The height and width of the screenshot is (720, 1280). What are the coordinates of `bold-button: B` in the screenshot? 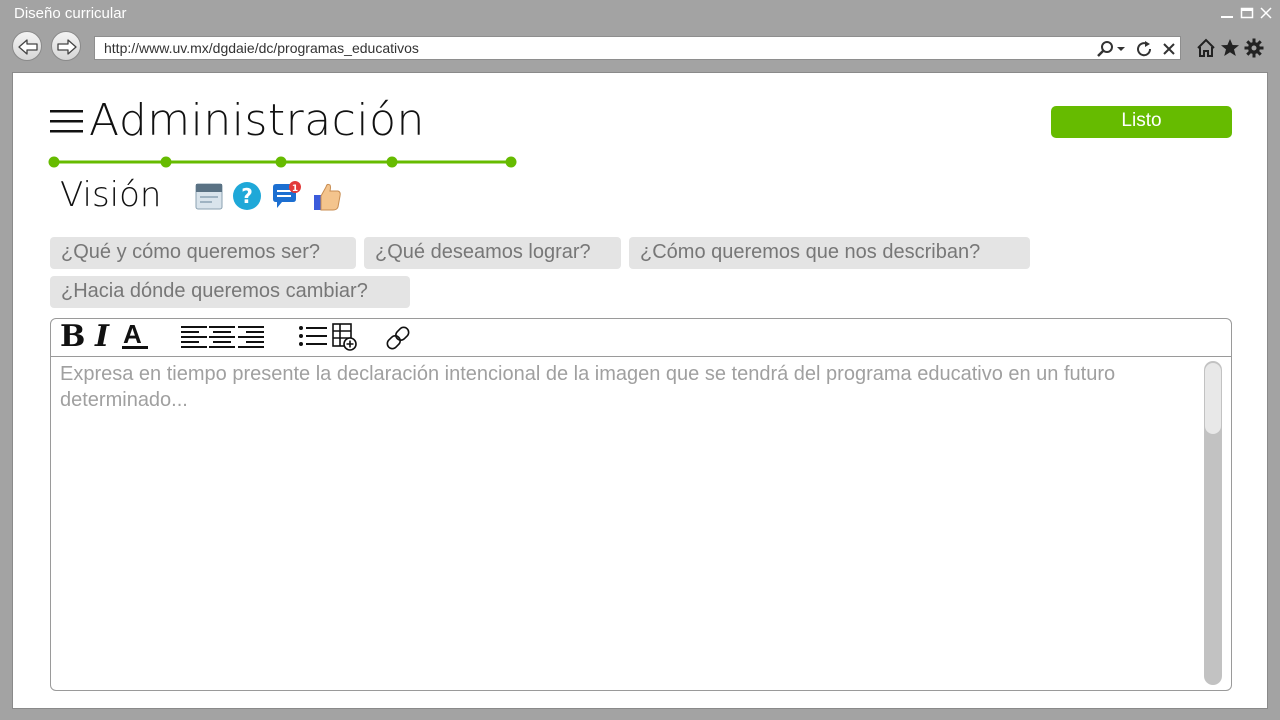 It's located at (72, 336).